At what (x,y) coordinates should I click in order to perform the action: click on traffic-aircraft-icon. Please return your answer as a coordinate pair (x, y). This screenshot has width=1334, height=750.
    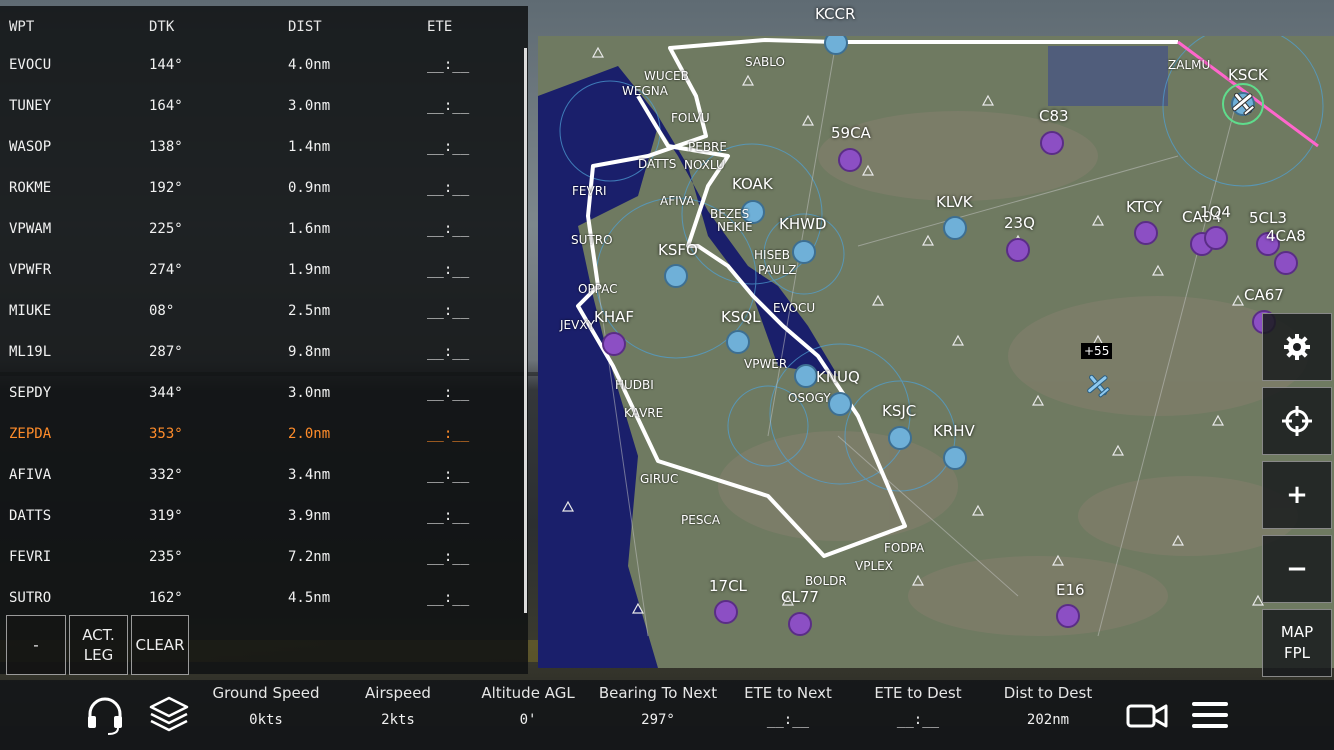
    Looking at the image, I should click on (1098, 385).